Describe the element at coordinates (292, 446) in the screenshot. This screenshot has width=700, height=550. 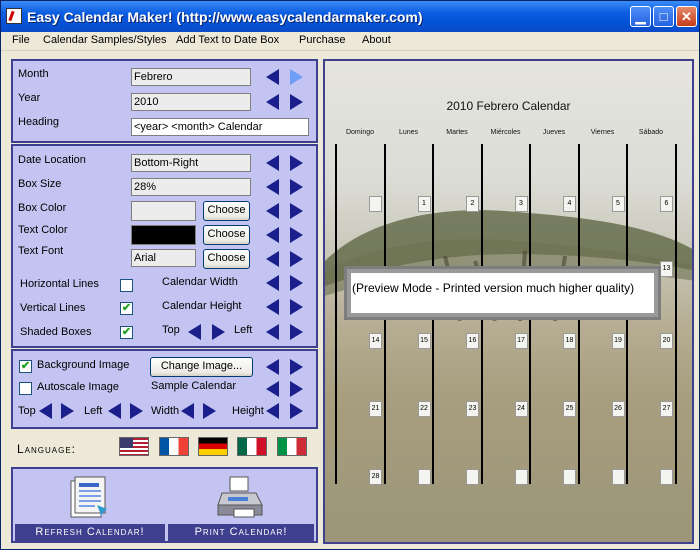
I see `italy-flag-icon` at that location.